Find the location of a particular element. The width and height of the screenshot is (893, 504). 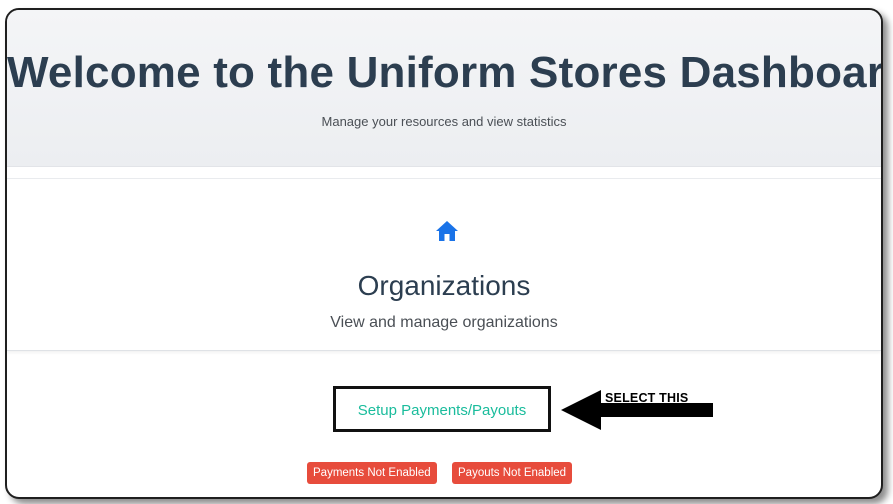

divider is located at coordinates (444, 178).